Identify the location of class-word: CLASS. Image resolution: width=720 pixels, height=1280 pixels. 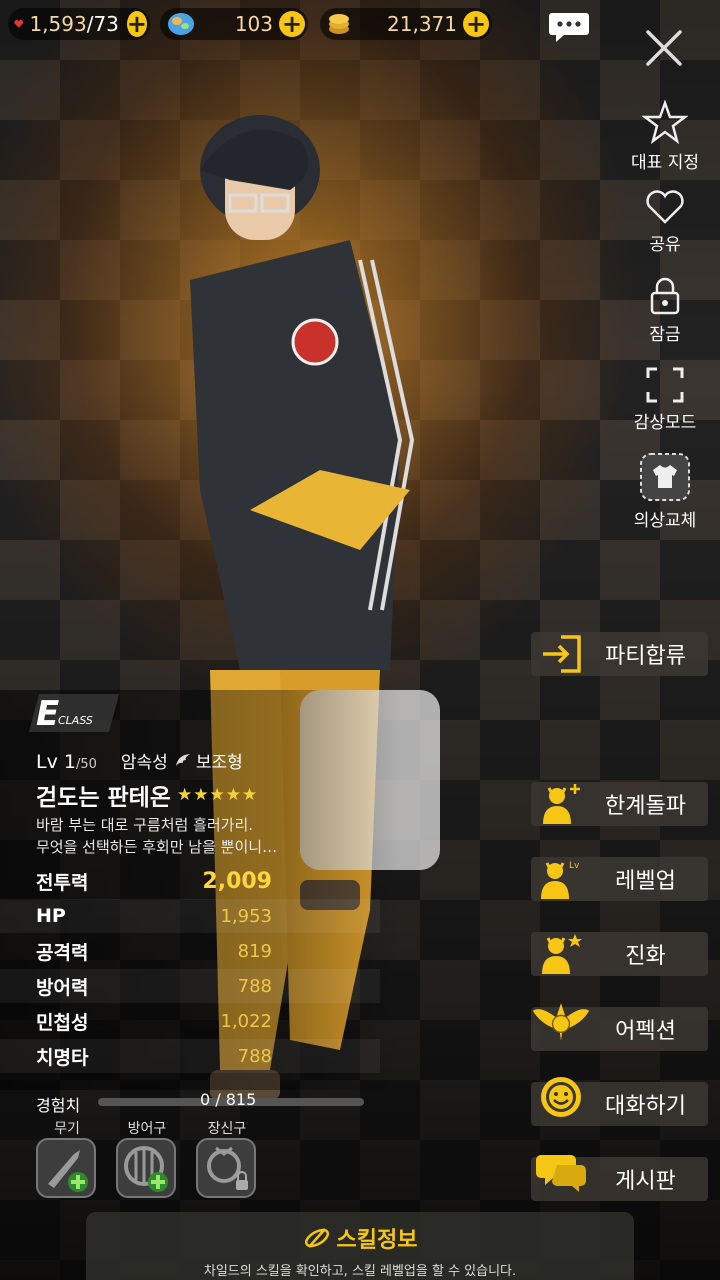
(75, 720).